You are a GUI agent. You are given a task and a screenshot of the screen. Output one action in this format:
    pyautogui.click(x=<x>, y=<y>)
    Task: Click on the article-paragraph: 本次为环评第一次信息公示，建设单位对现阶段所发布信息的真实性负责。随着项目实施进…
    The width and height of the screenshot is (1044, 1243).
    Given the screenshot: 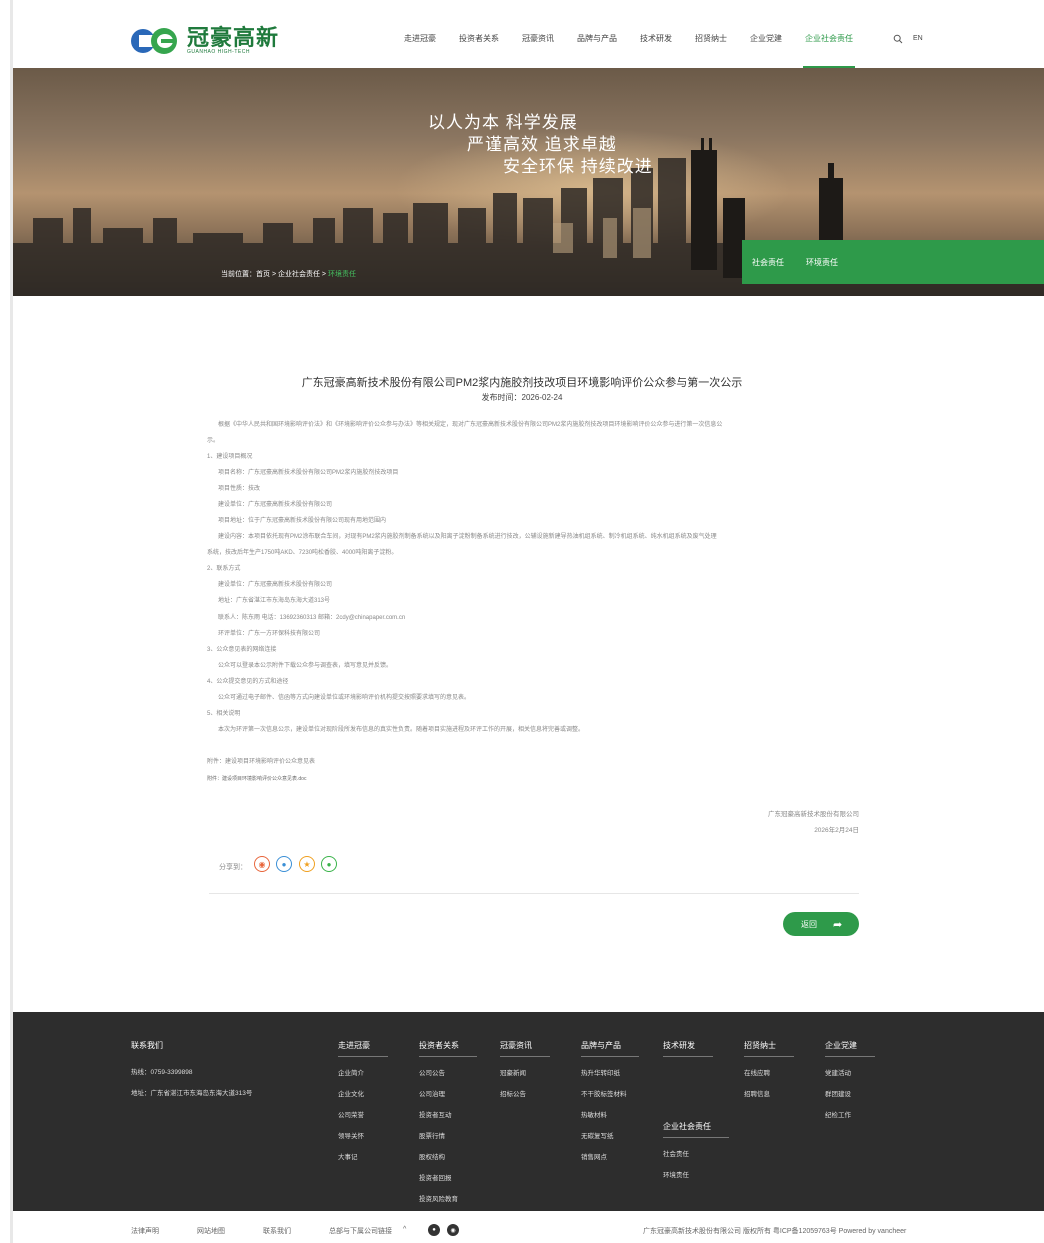 What is the action you would take?
    pyautogui.click(x=401, y=730)
    